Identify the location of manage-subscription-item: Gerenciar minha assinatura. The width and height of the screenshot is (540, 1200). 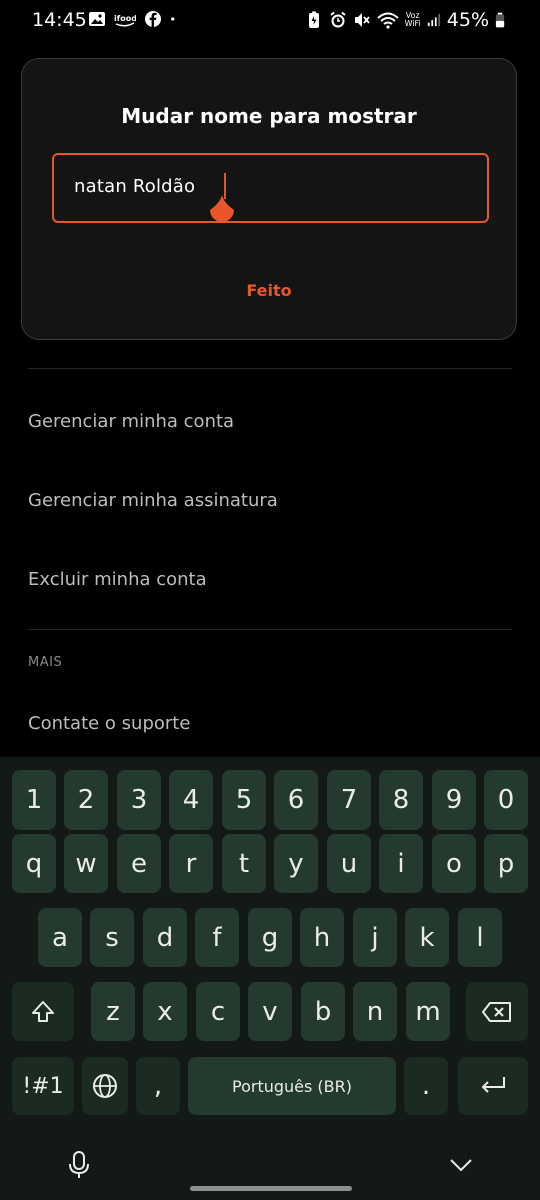
(153, 500).